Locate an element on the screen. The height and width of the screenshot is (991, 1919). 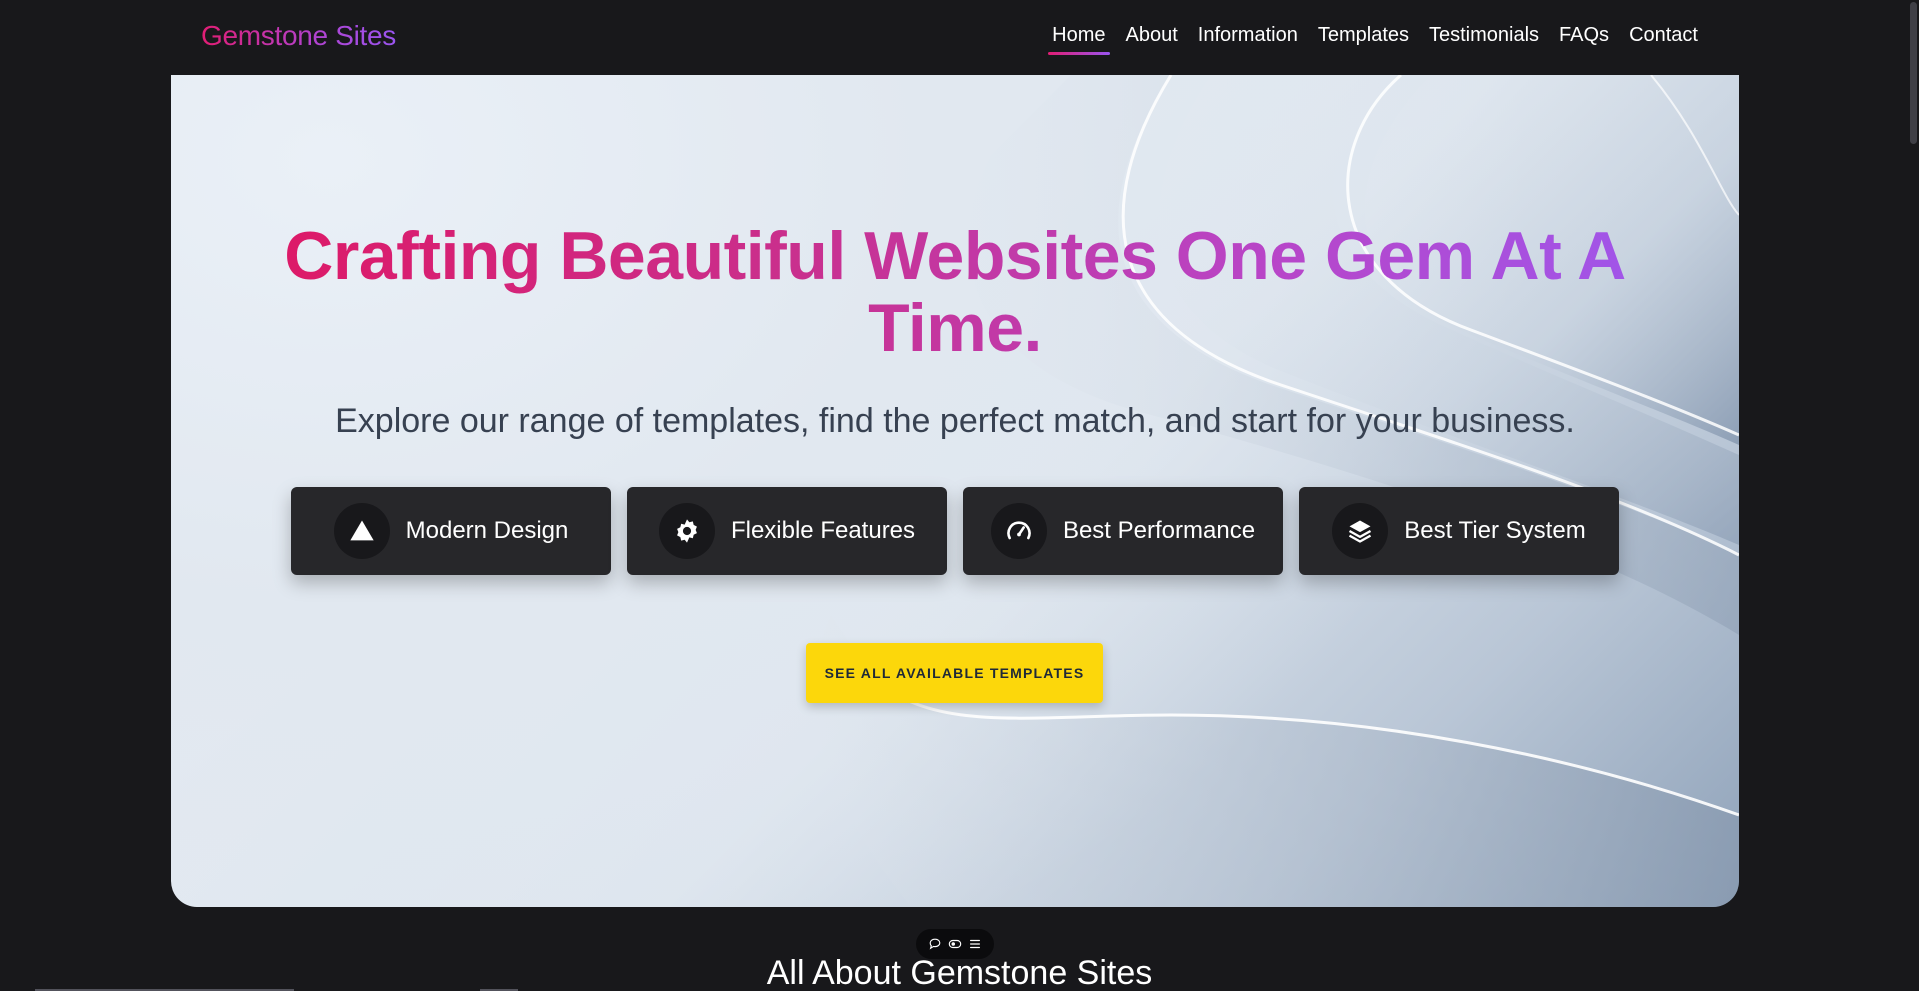
feature-card-flexible-features: Flexible Features is located at coordinates (787, 531).